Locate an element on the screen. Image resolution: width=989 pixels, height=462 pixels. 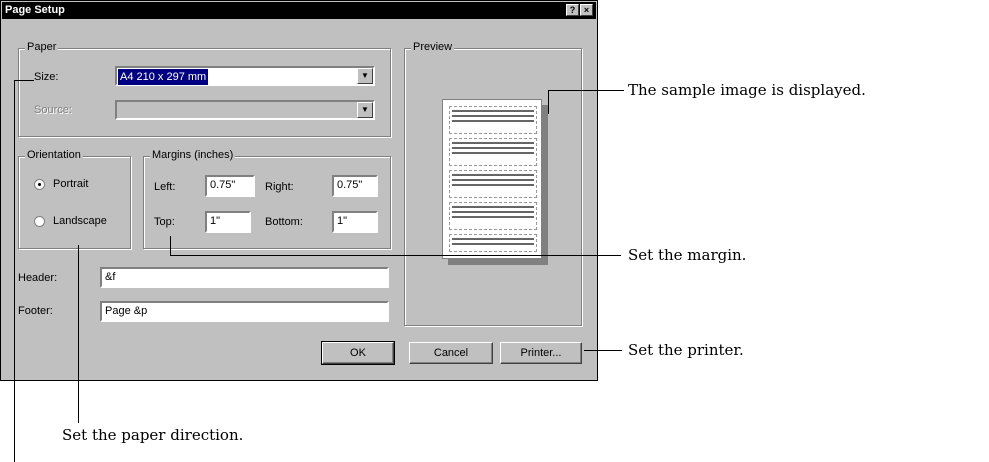
size-selected-value: A4 210 x 297 mm is located at coordinates (163, 77).